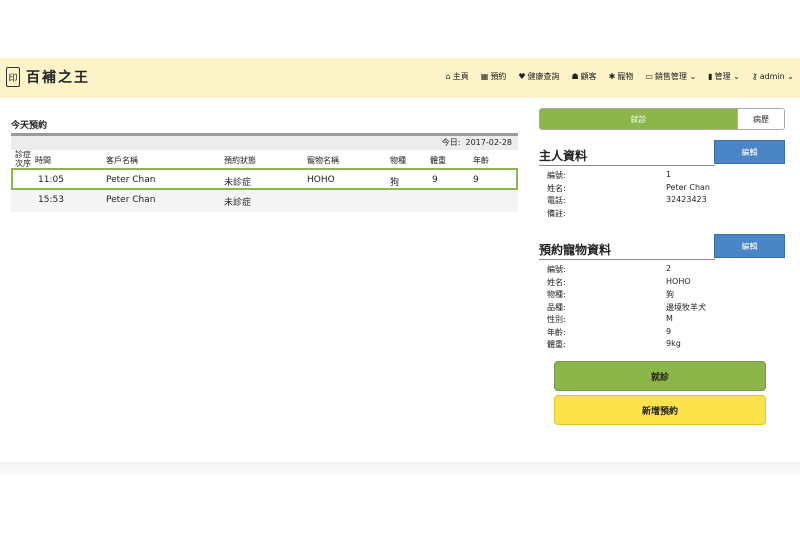 Image resolution: width=800 pixels, height=533 pixels. What do you see at coordinates (522, 76) in the screenshot?
I see `heart-icon: ♥` at bounding box center [522, 76].